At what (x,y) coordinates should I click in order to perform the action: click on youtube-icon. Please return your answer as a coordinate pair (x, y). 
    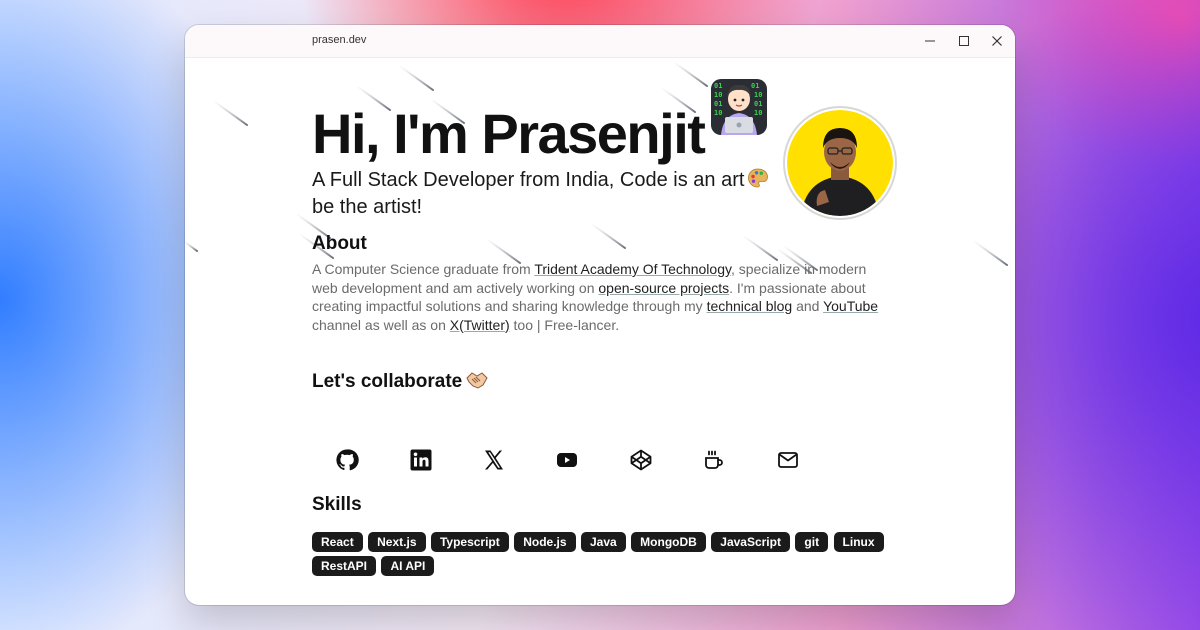
    Looking at the image, I should click on (567, 460).